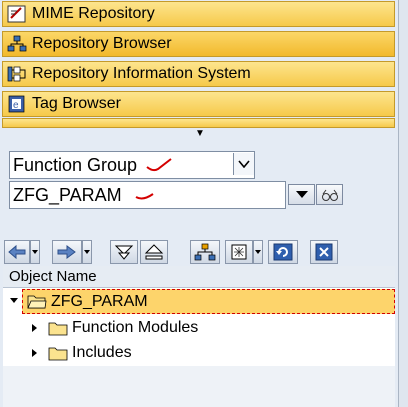 This screenshot has width=408, height=407. I want to click on display-button, so click(329, 194).